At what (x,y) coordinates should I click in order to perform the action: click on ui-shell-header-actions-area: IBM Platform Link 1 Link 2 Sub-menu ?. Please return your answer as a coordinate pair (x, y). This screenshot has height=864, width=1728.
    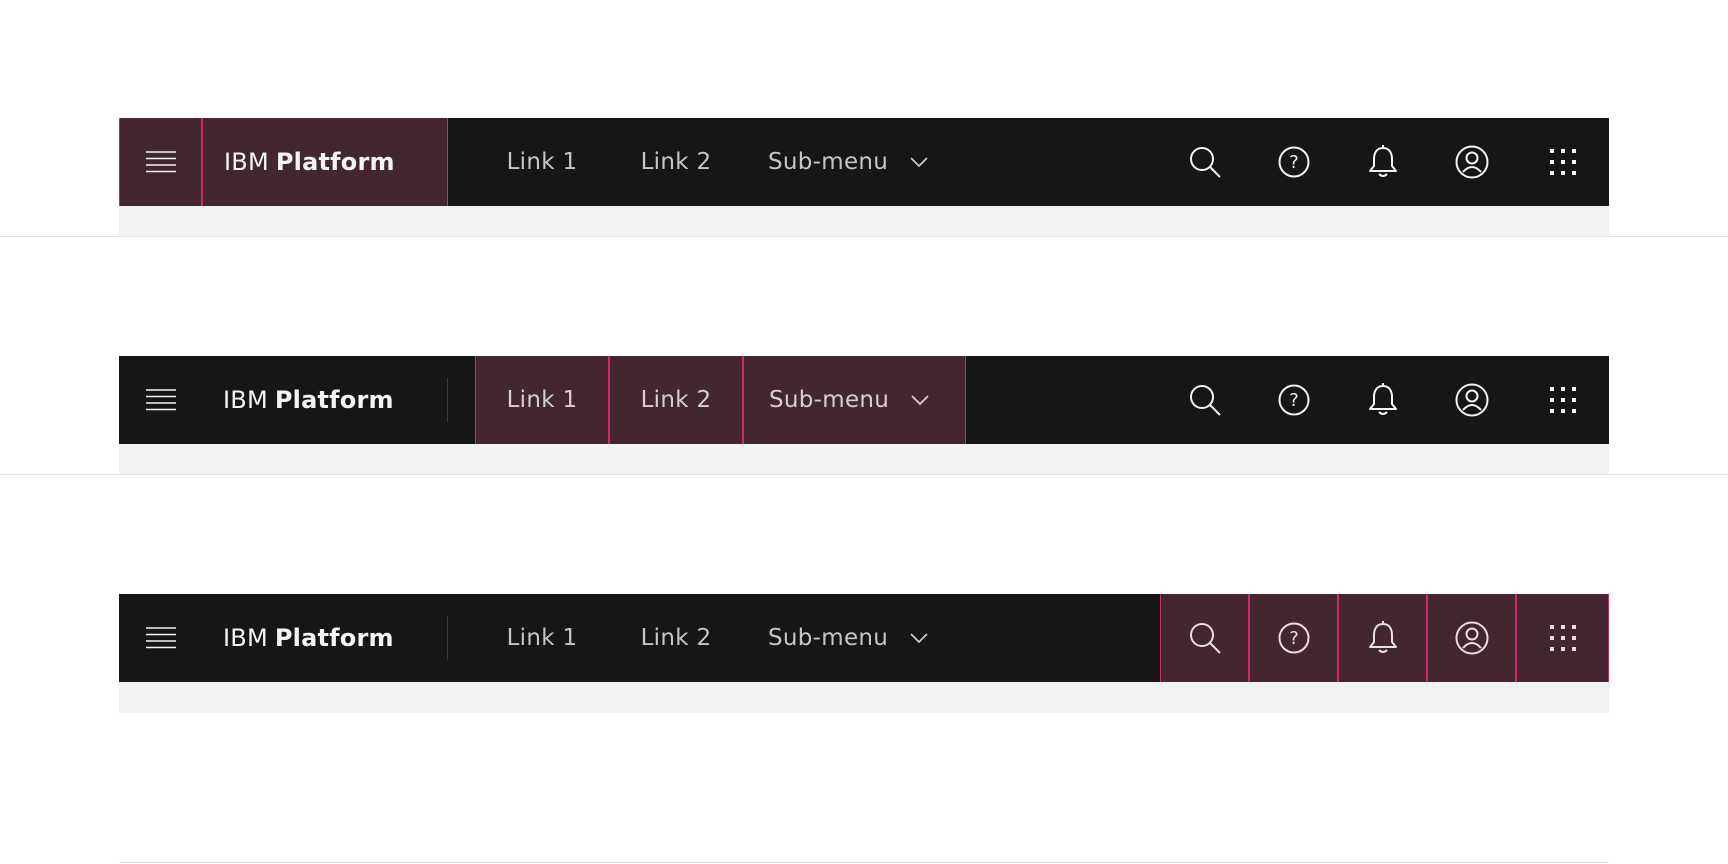
    Looking at the image, I should click on (864, 638).